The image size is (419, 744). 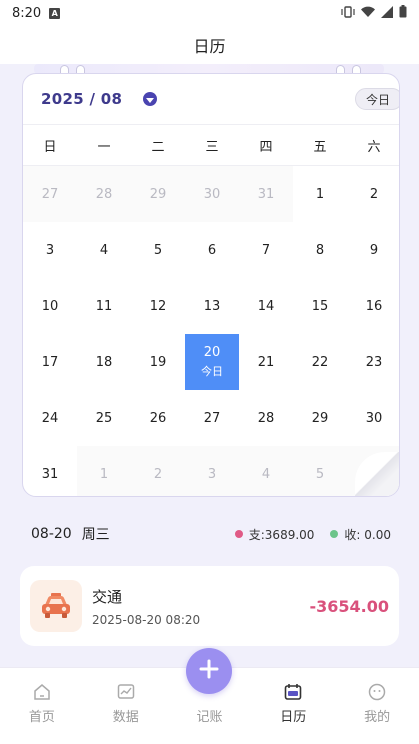 I want to click on day-cell: 13, so click(x=212, y=306).